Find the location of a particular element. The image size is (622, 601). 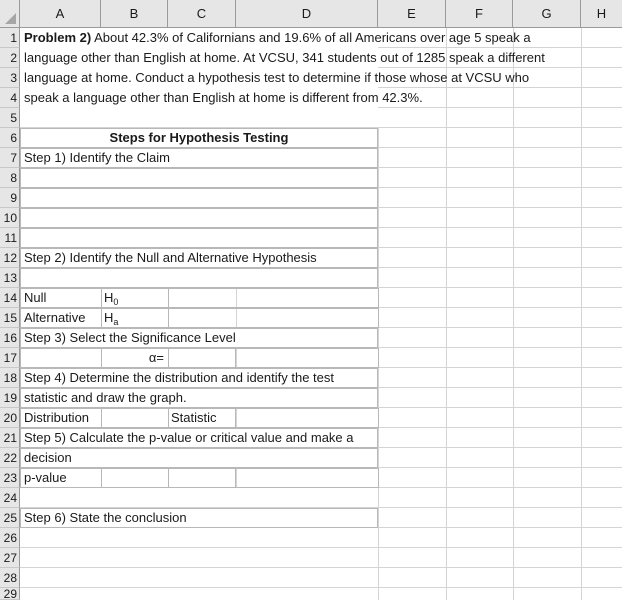

cell-a15-alternative-label: Alternative is located at coordinates (61, 318).